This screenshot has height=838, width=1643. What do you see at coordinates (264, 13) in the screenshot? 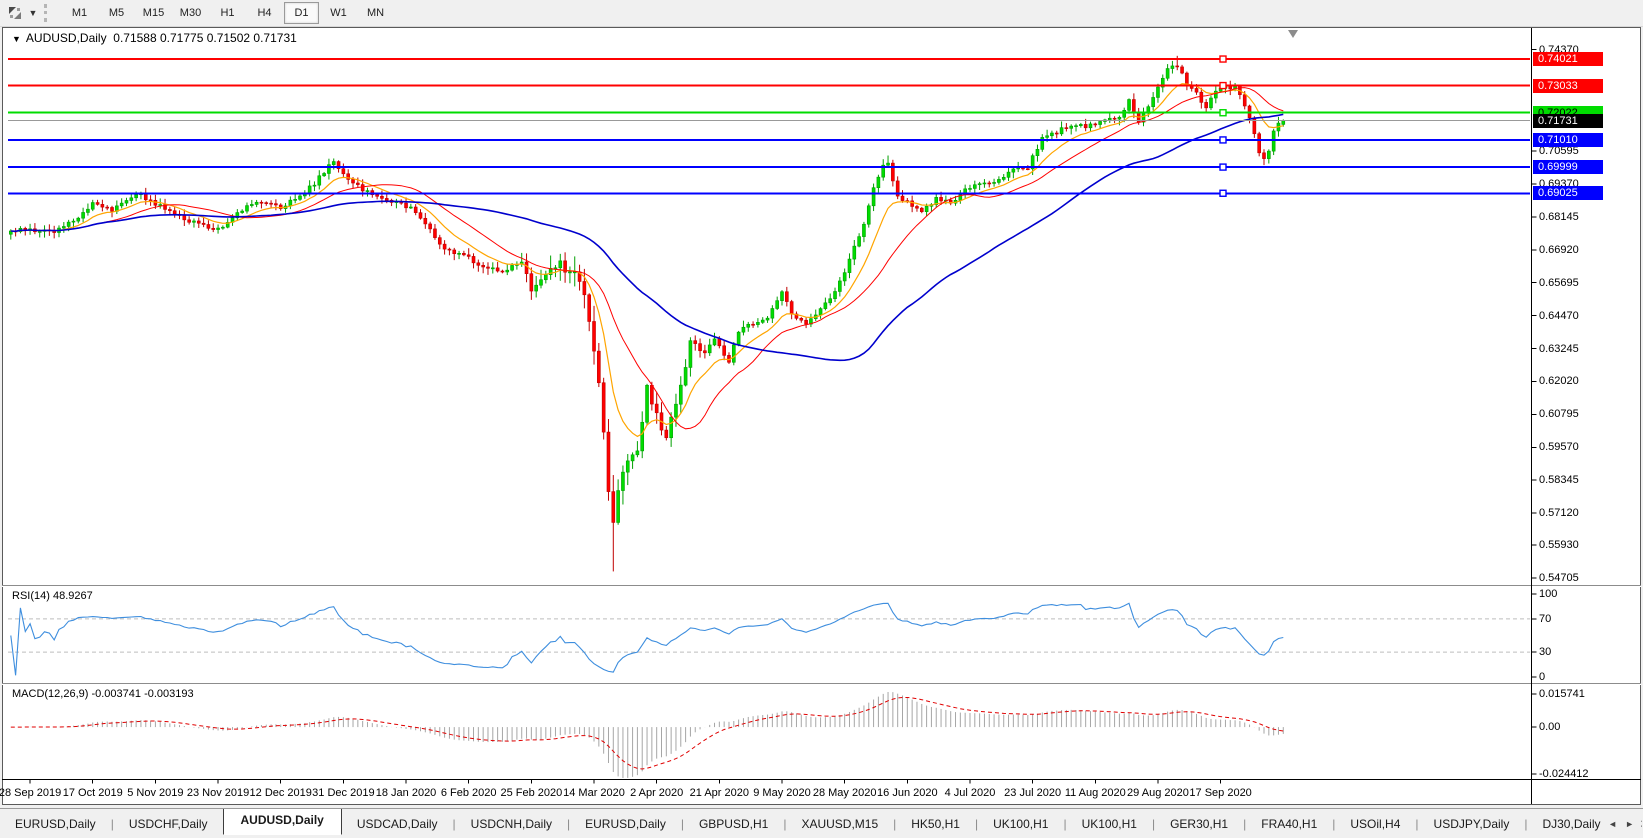
I see `timeframe-button-h4: H4` at bounding box center [264, 13].